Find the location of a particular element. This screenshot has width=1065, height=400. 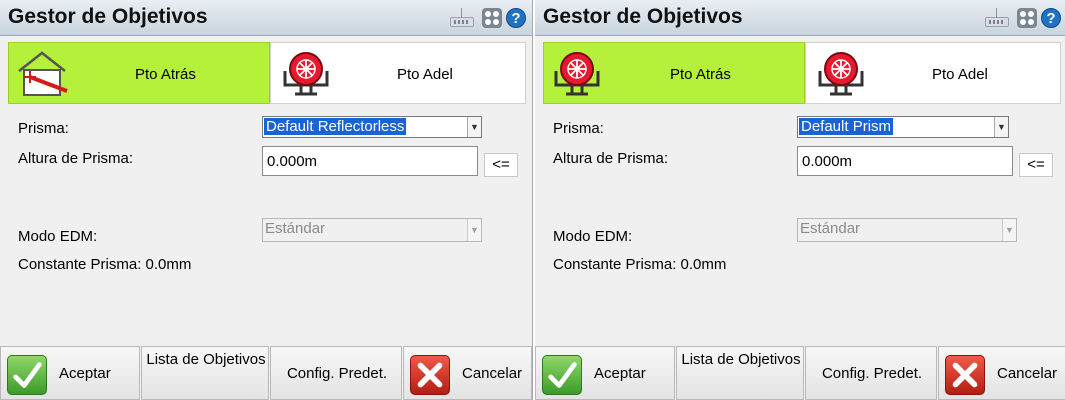

prism-select-value: Default Reflectorless is located at coordinates (335, 126).